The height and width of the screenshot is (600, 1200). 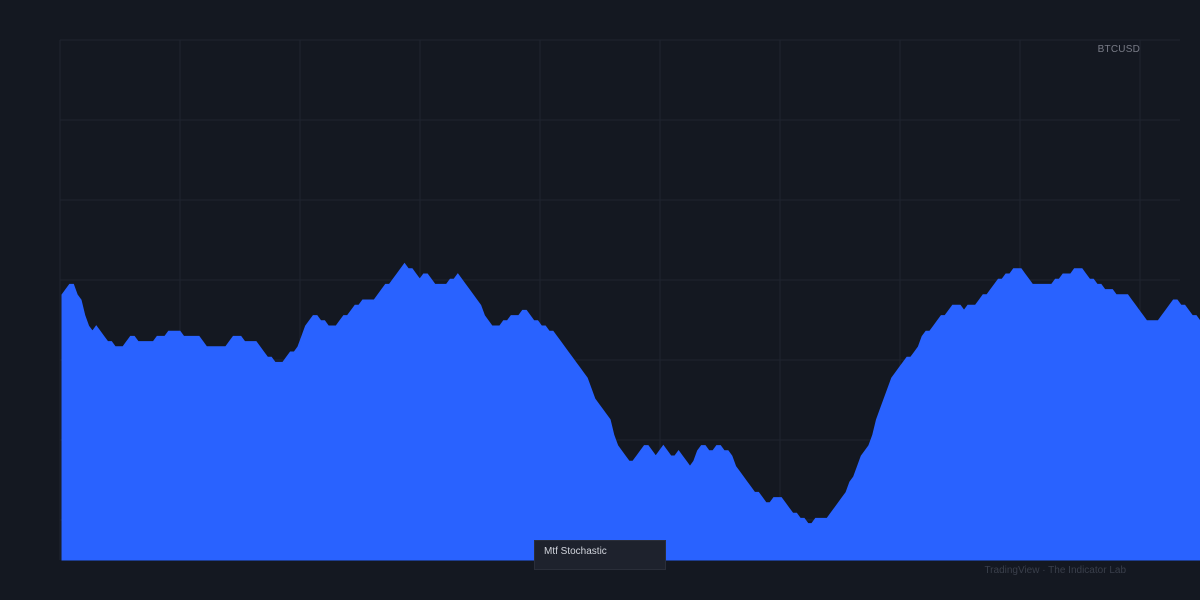 I want to click on symbol-label: BTCUSD, so click(x=1118, y=49).